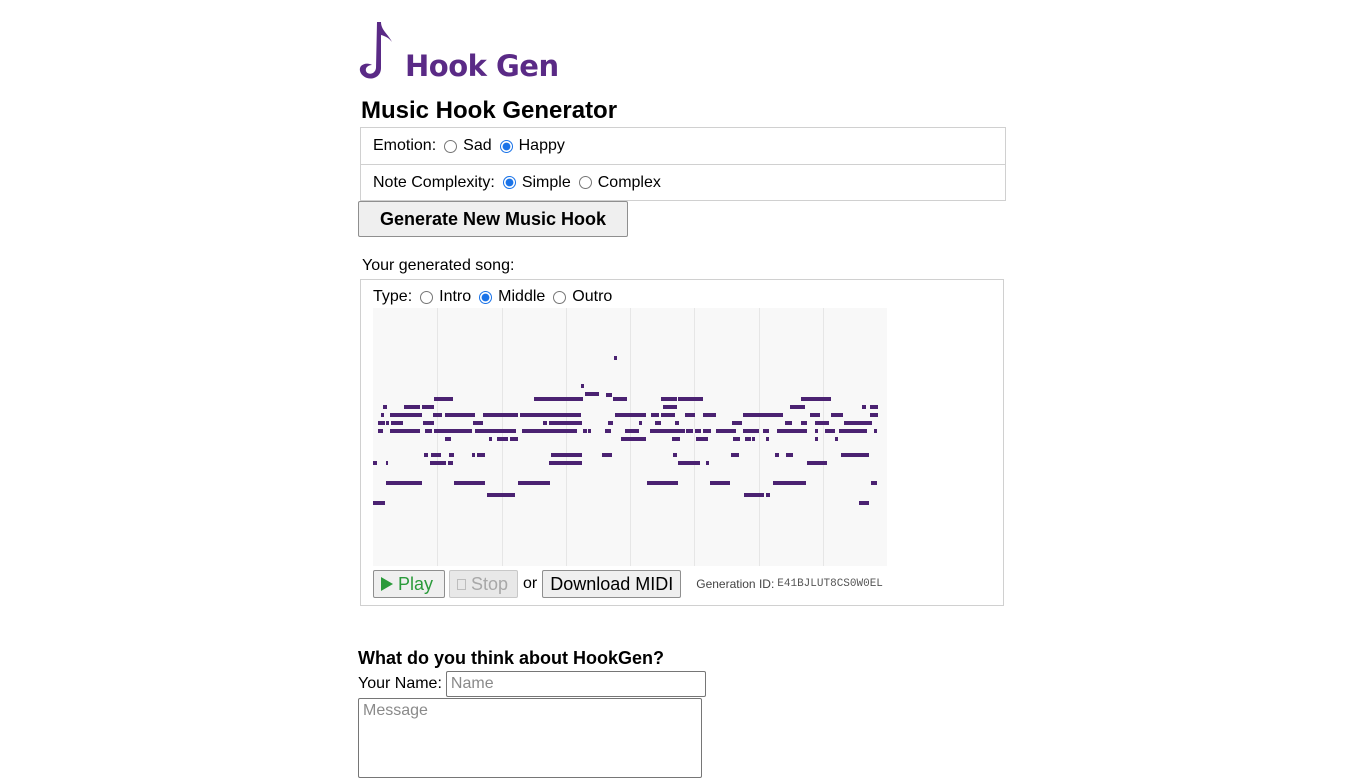 Image resolution: width=1366 pixels, height=778 pixels. I want to click on emotion-happy-radio, so click(506, 146).